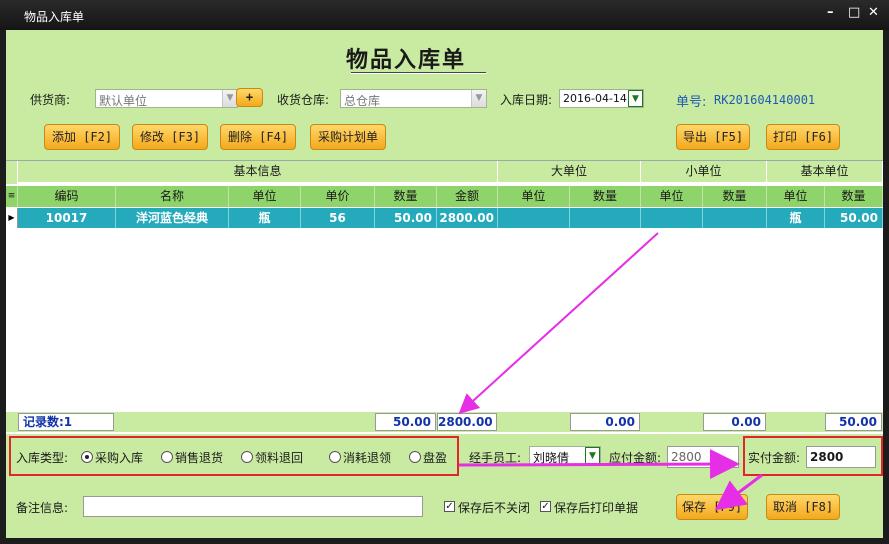 This screenshot has height=544, width=889. I want to click on remark-input, so click(253, 506).